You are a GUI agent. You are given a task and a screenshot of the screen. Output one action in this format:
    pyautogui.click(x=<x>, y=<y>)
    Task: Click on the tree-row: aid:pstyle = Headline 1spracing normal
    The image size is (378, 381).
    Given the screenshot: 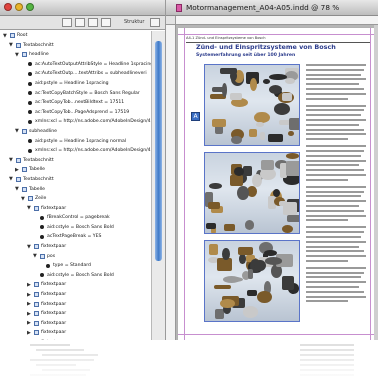 What is the action you would take?
    pyautogui.click(x=75, y=142)
    